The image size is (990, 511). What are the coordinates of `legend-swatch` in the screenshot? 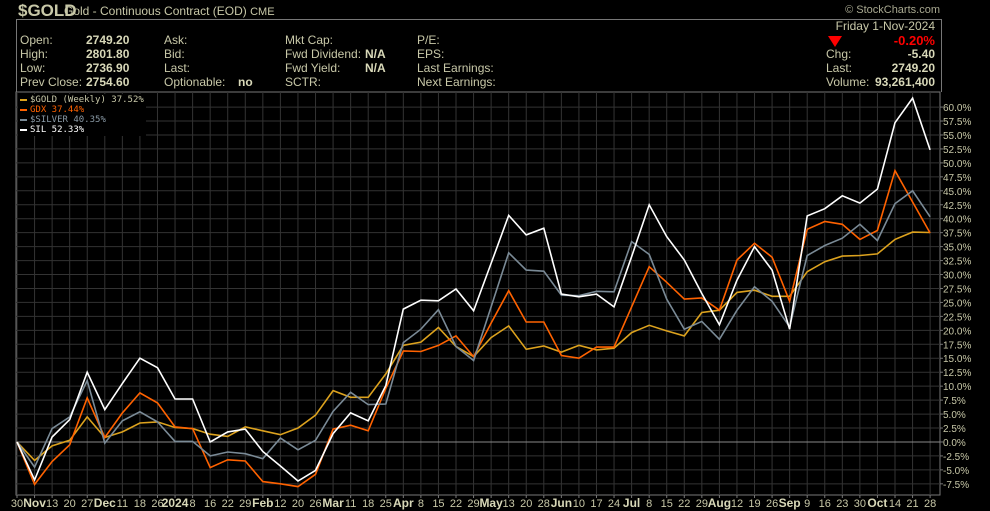 It's located at (23, 120).